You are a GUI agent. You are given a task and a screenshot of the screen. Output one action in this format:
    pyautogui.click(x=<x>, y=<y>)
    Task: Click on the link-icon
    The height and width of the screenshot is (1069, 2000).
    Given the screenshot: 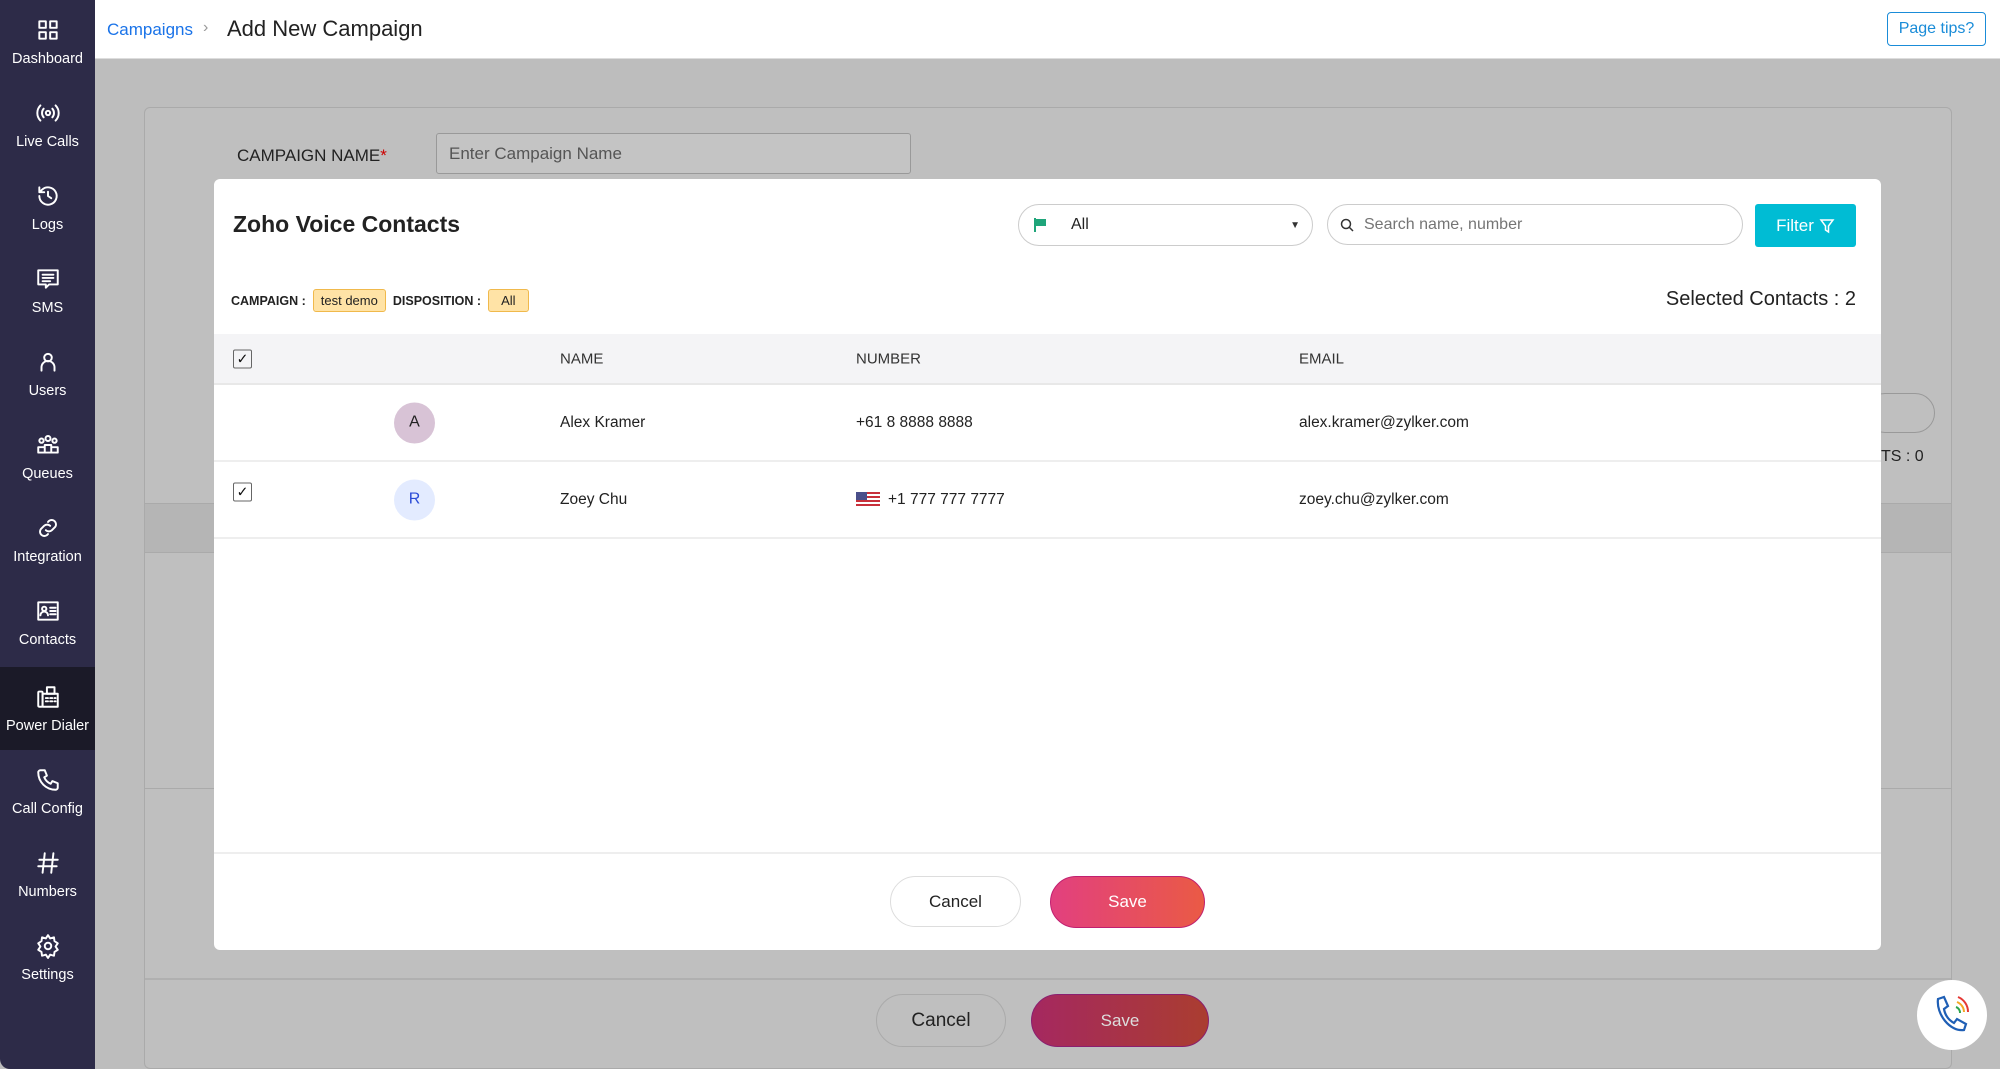 What is the action you would take?
    pyautogui.click(x=47, y=527)
    